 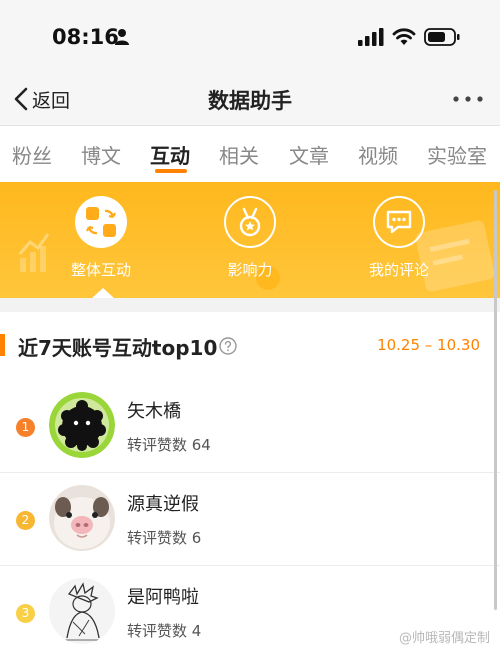 I want to click on feature-my-comments: 我的评论, so click(x=399, y=238).